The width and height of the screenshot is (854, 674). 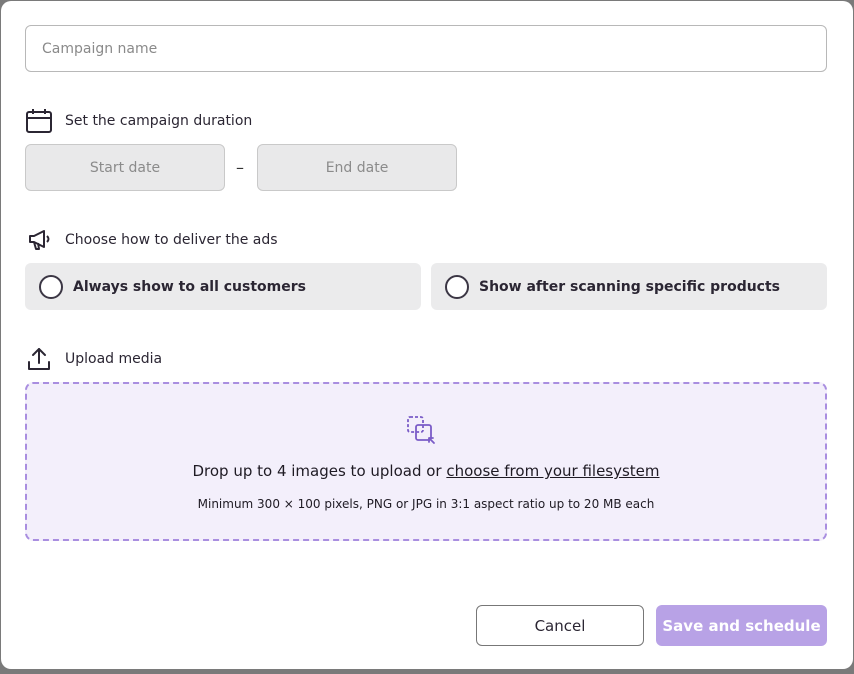 What do you see at coordinates (741, 625) in the screenshot?
I see `save-and-schedule-button: Save and schedule` at bounding box center [741, 625].